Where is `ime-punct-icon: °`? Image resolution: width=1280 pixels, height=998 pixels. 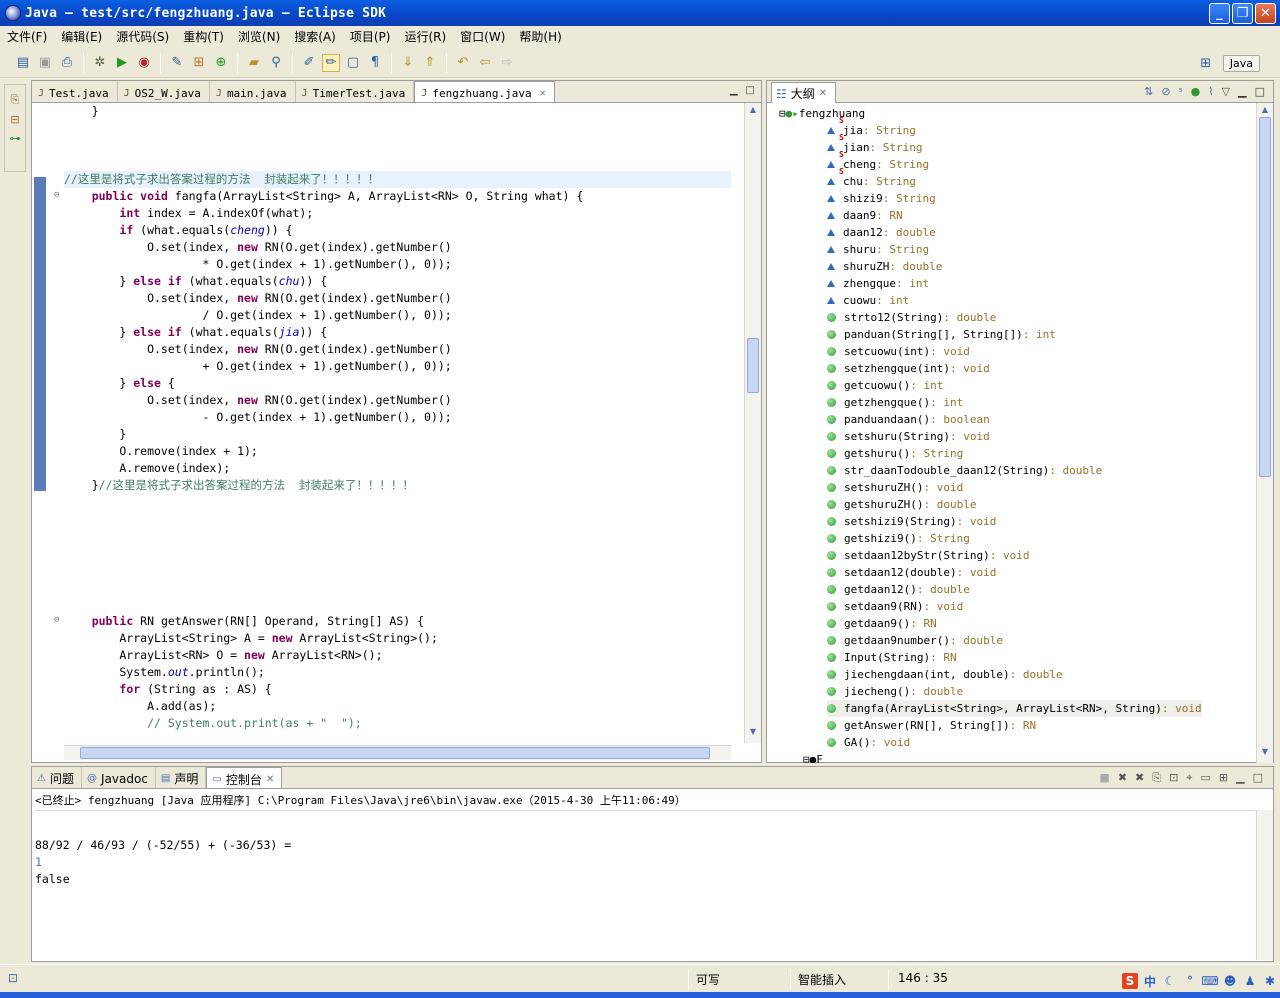 ime-punct-icon: ° is located at coordinates (1190, 981).